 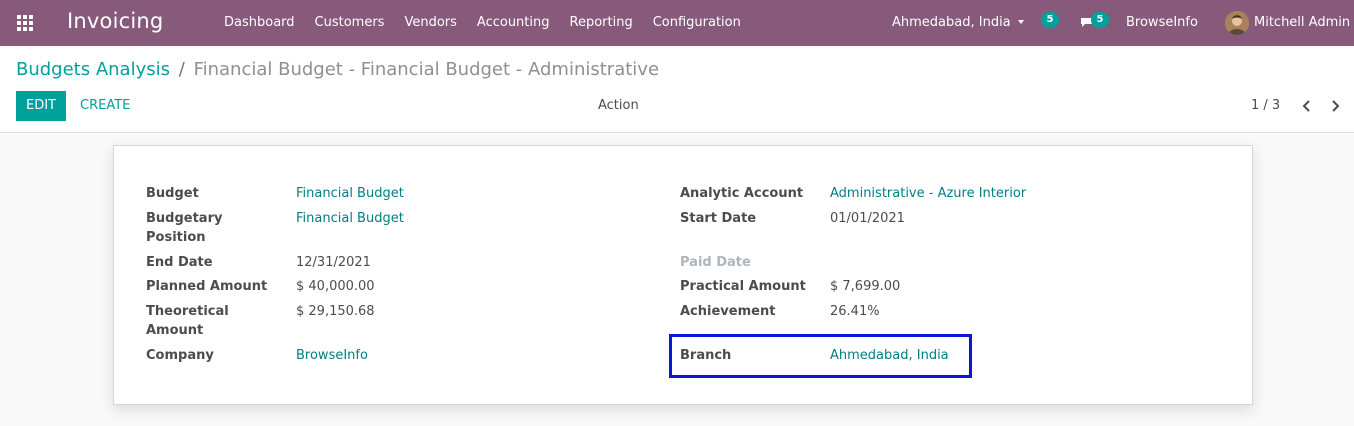 I want to click on theoretical-amount-value: $ 29,150.68, so click(x=335, y=311).